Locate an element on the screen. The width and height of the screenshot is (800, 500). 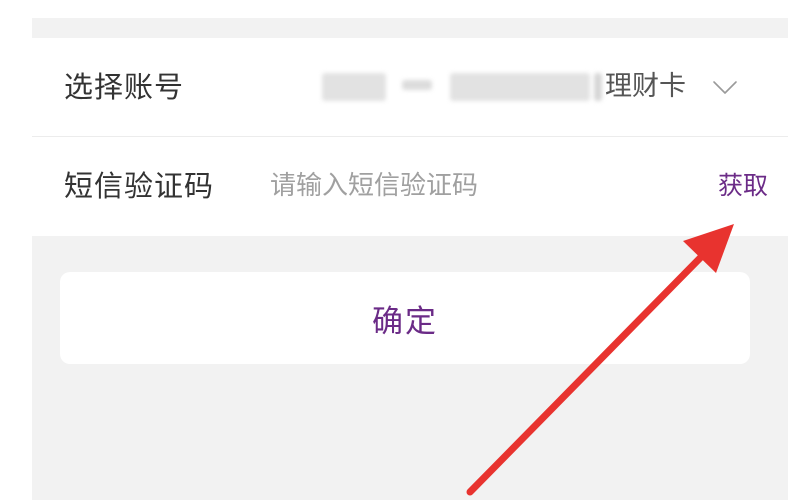
chevron-down-icon is located at coordinates (725, 87).